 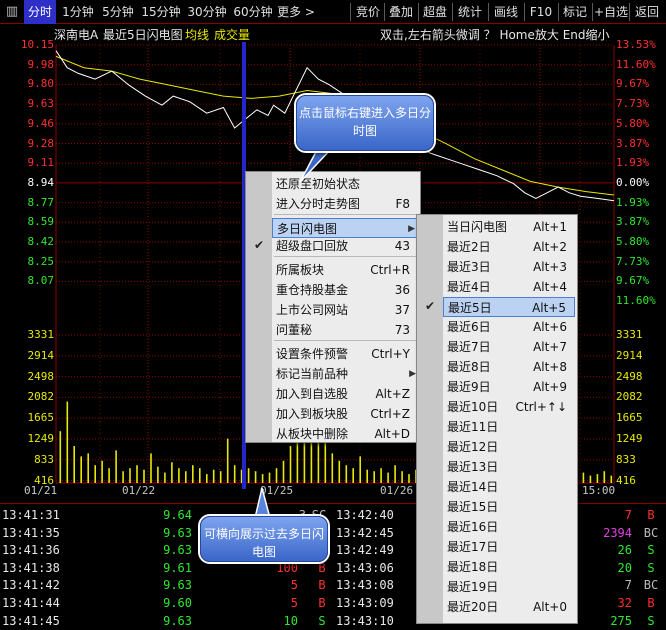 I want to click on submenu-item: 最近3日 Alt+3, so click(x=509, y=267).